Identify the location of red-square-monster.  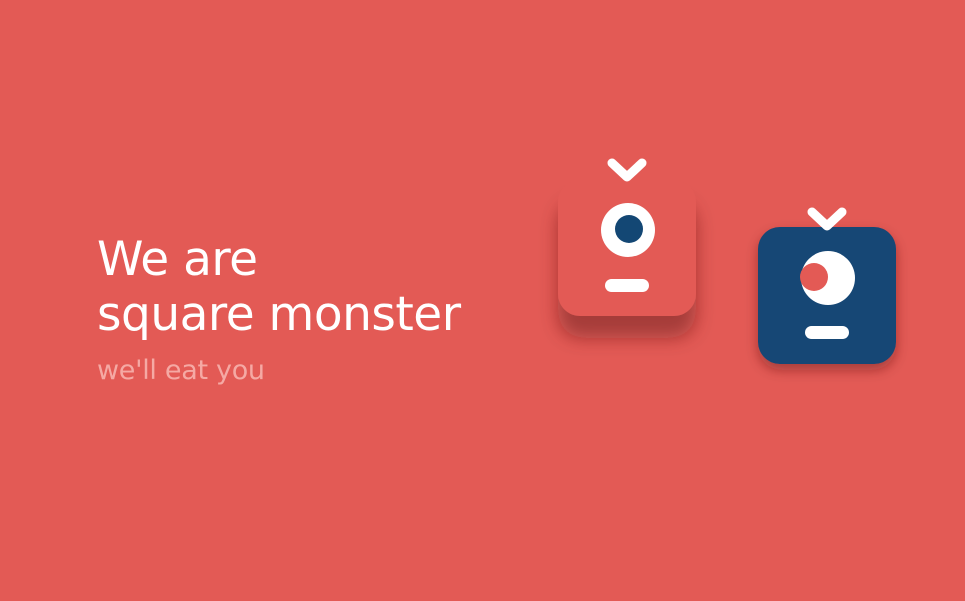
(628, 260).